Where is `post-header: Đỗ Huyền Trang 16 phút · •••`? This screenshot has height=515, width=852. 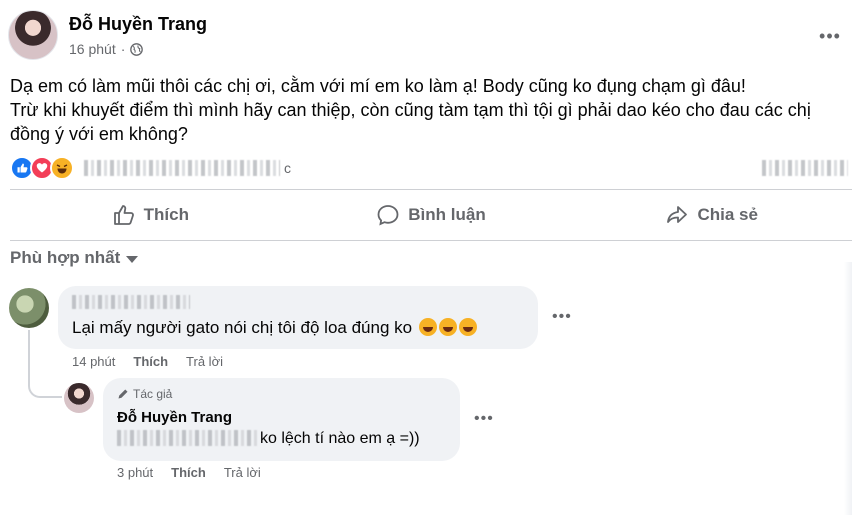 post-header: Đỗ Huyền Trang 16 phút · ••• is located at coordinates (430, 36).